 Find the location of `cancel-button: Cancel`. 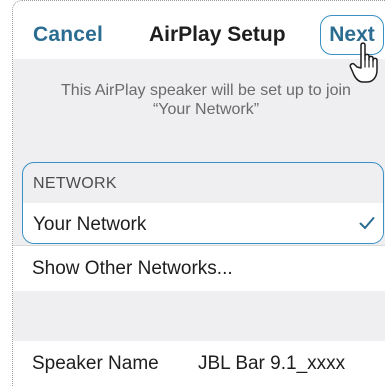

cancel-button: Cancel is located at coordinates (68, 35).